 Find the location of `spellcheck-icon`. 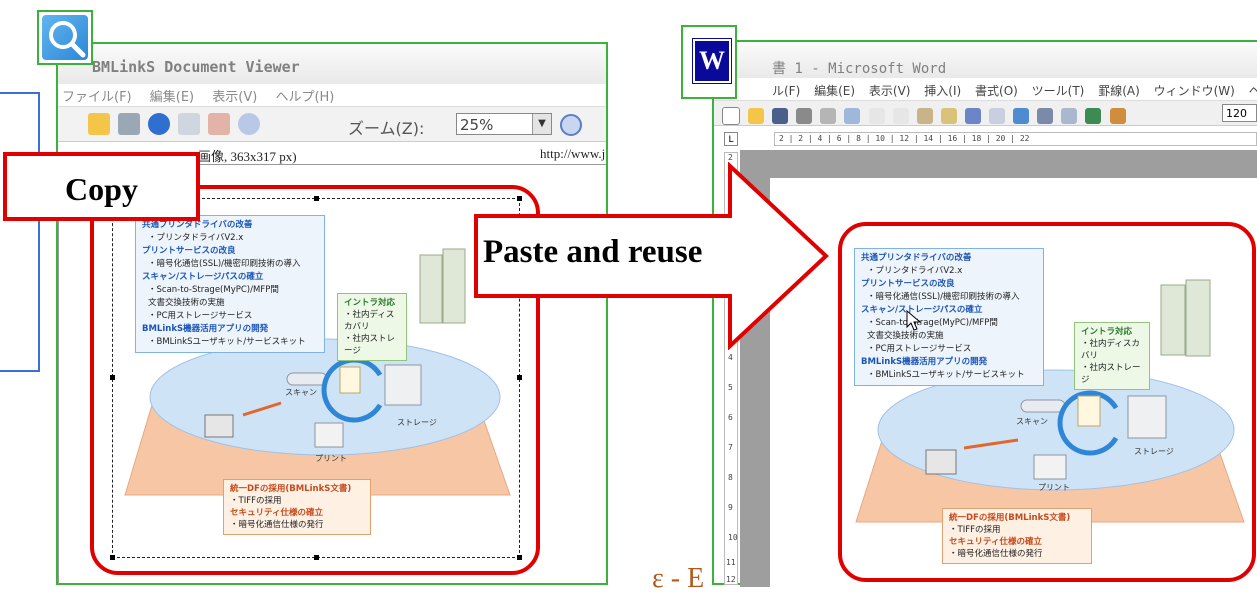

spellcheck-icon is located at coordinates (852, 115).